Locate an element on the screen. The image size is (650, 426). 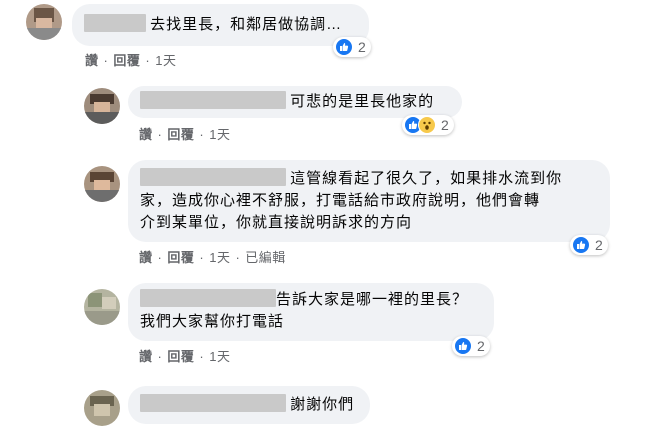
comment-text-line: 我們大家幫你打電話 is located at coordinates (212, 321).